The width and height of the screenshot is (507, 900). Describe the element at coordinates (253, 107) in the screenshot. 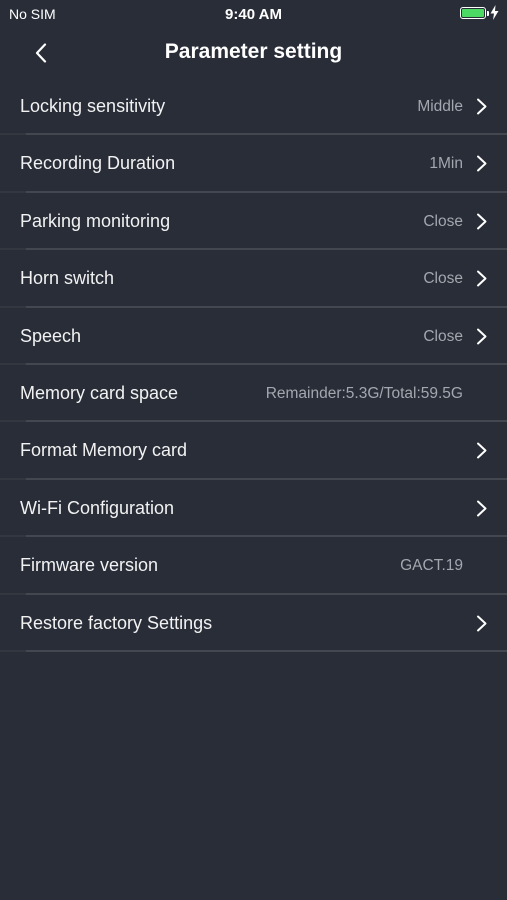

I see `setting-locking-sensitivity: Locking sensitivity Middle` at that location.